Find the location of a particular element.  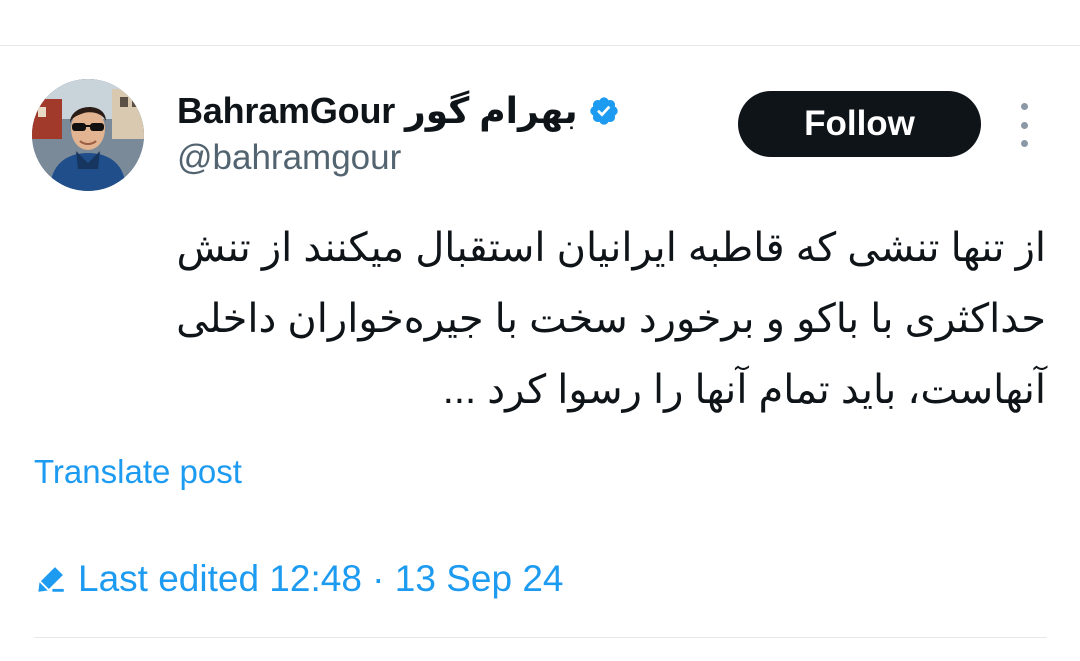

avatar is located at coordinates (88, 135).